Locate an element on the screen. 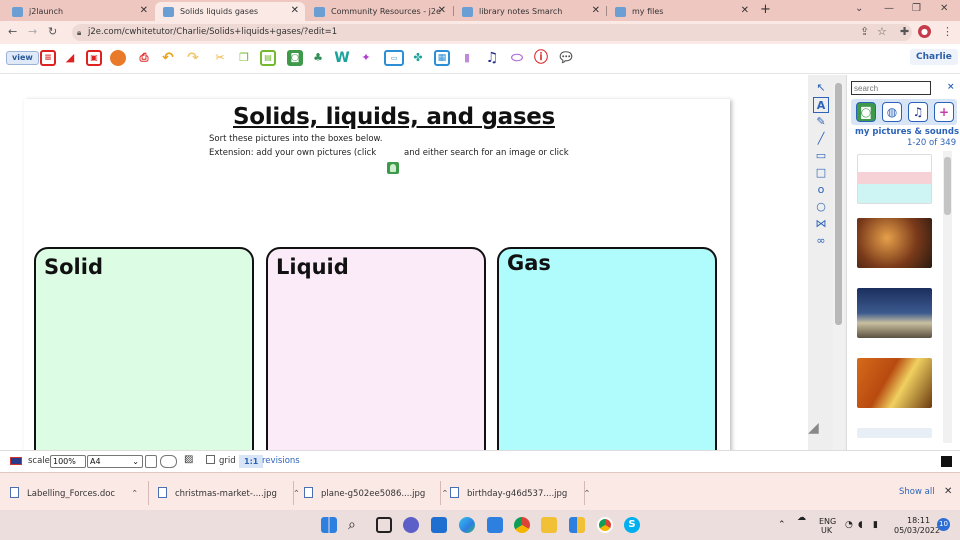  background-image-icon: ▨ is located at coordinates (188, 459).